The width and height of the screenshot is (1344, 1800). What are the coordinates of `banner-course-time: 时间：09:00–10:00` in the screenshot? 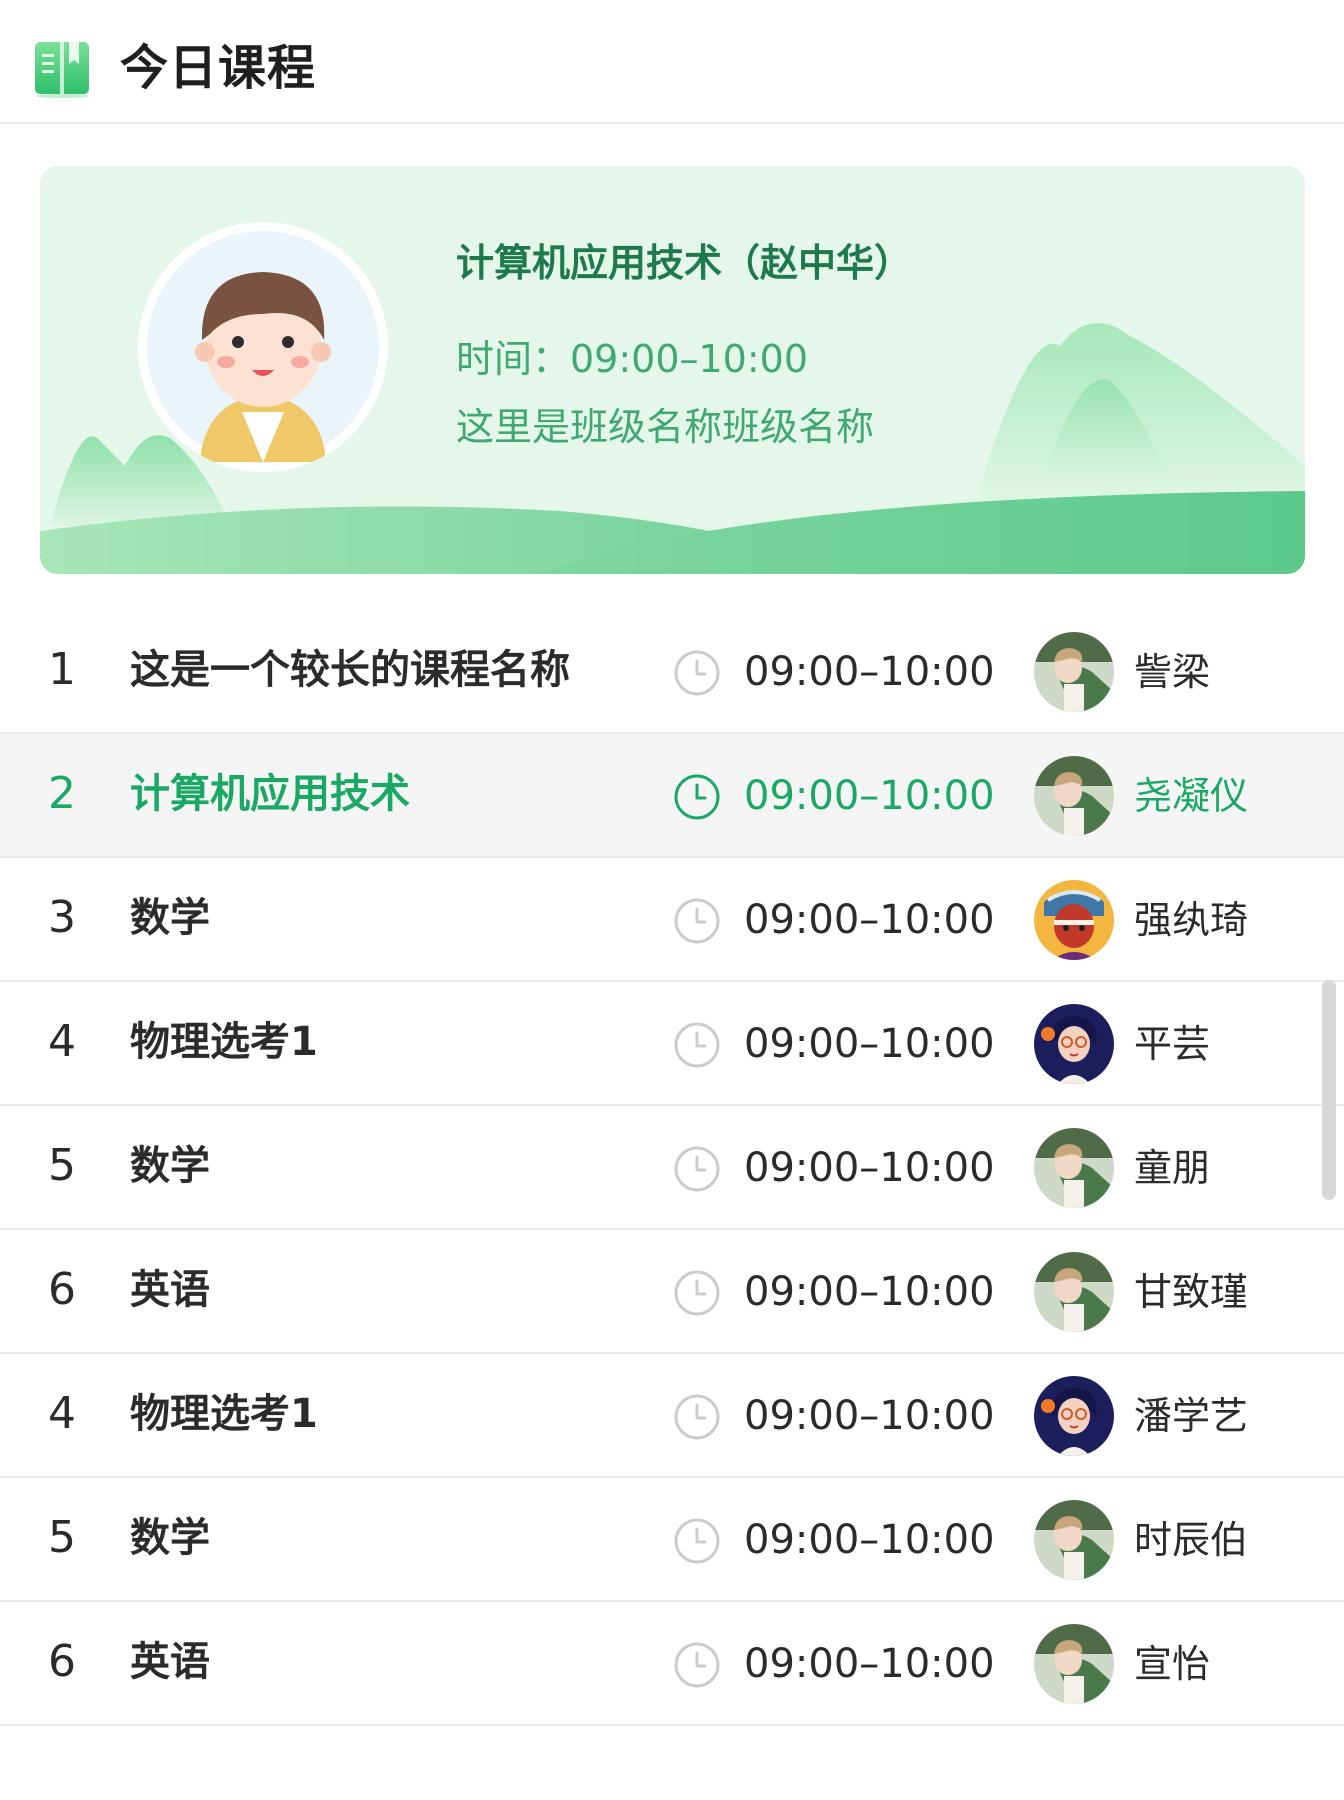 It's located at (632, 359).